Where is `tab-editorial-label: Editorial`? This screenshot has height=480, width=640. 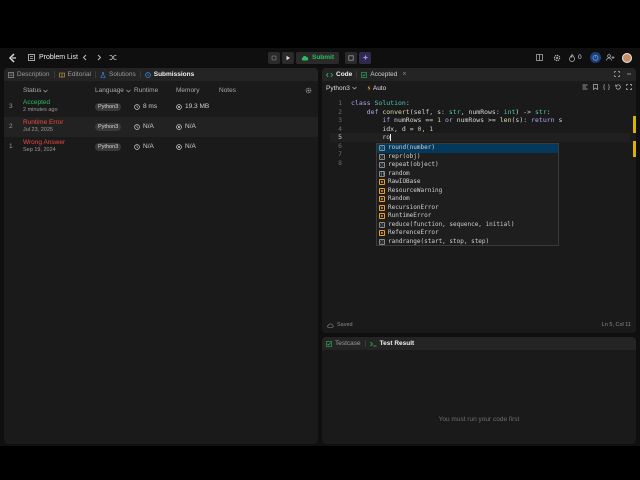 tab-editorial-label: Editorial is located at coordinates (79, 74).